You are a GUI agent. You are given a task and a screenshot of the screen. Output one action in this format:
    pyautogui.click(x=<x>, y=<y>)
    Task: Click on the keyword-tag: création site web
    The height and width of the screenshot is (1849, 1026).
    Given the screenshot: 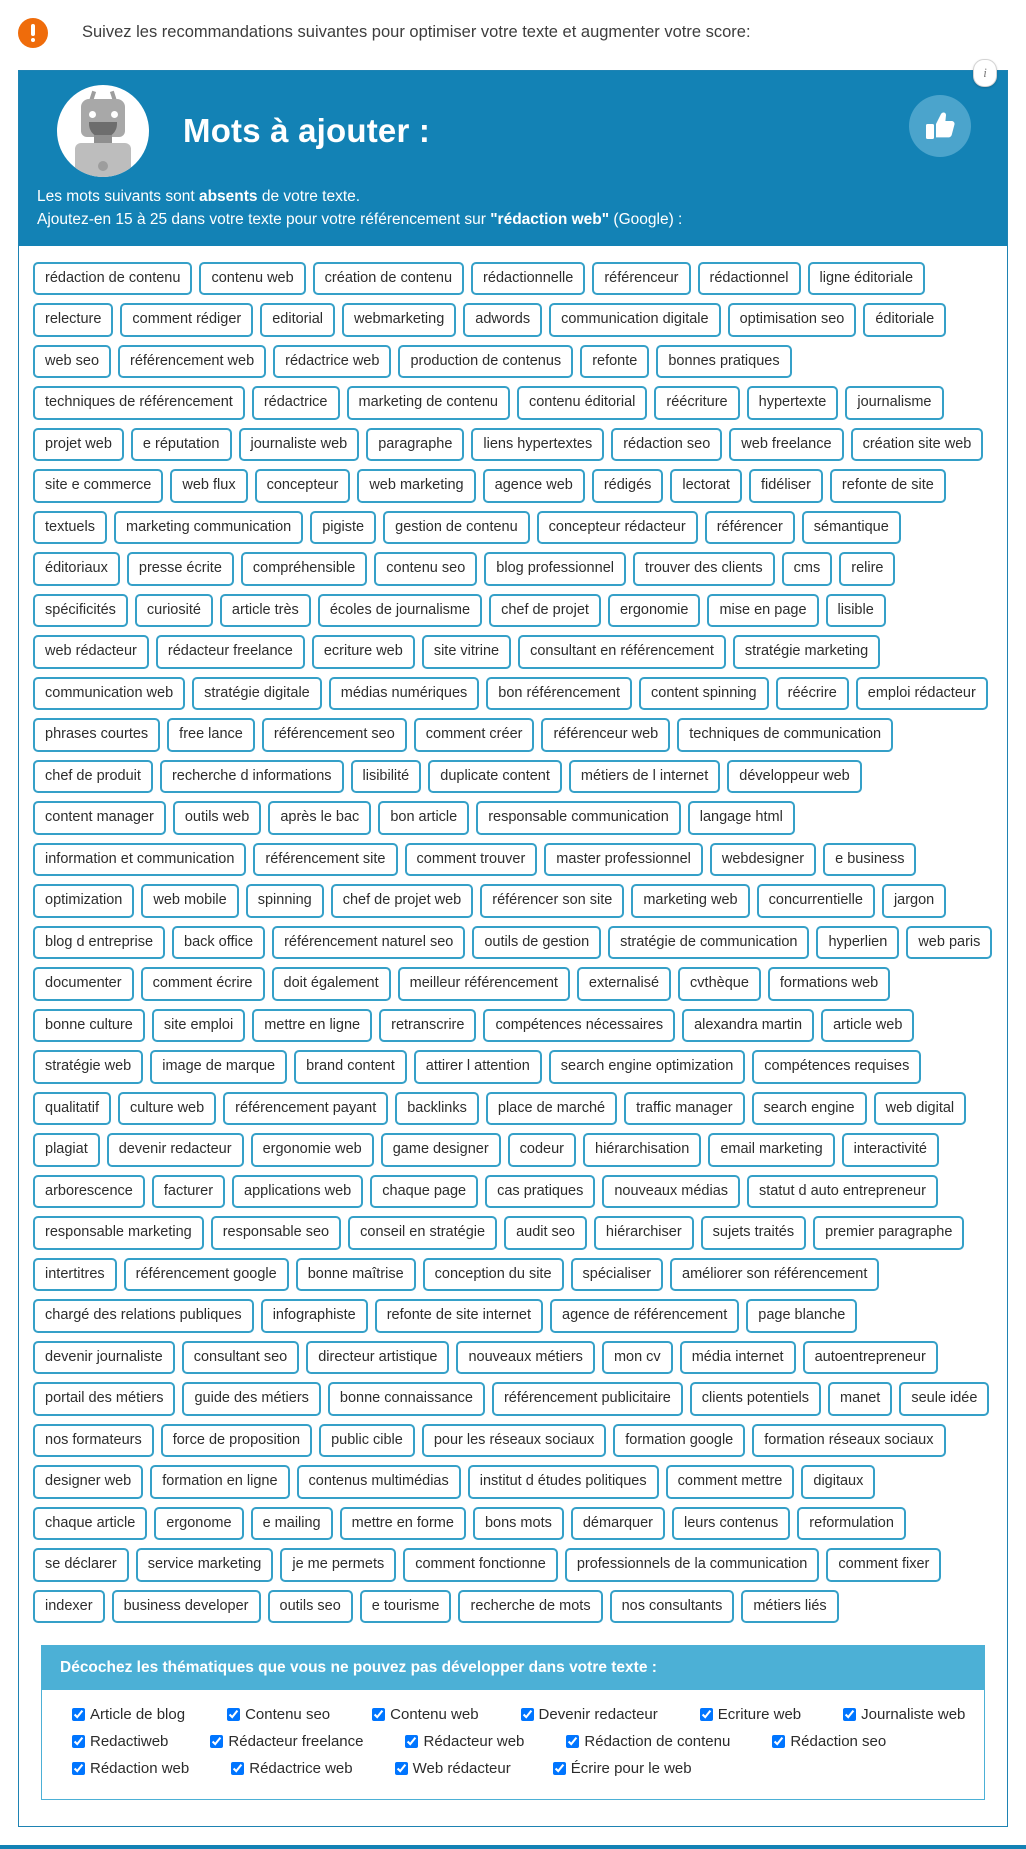 What is the action you would take?
    pyautogui.click(x=917, y=444)
    